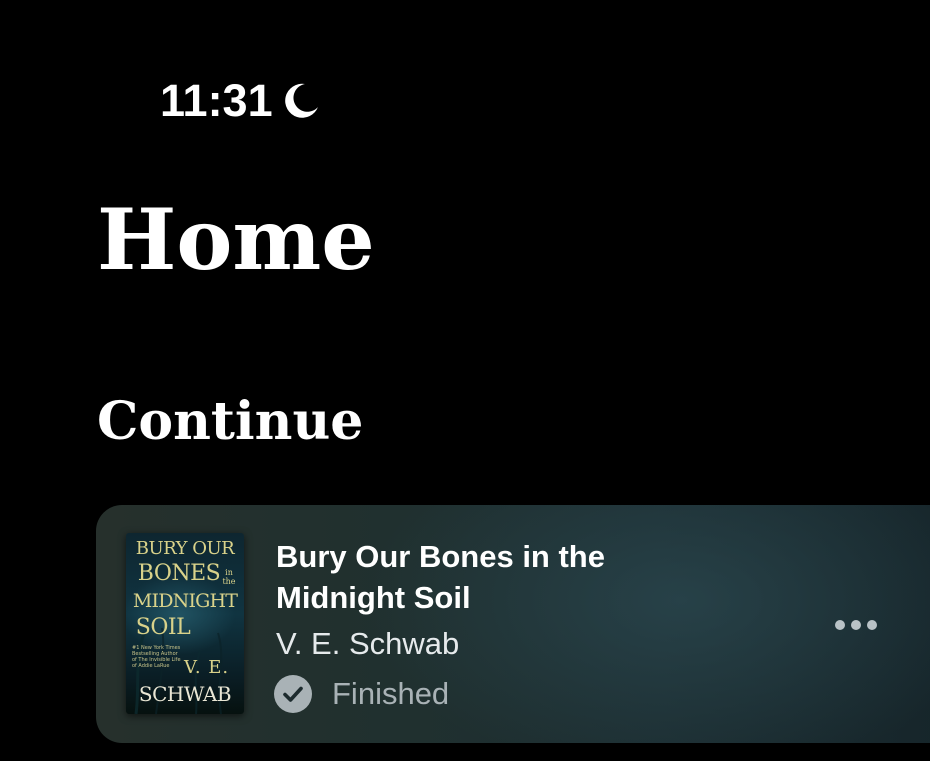 This screenshot has width=930, height=761. Describe the element at coordinates (185, 694) in the screenshot. I see `cover-author-surname: SCHWAB` at that location.